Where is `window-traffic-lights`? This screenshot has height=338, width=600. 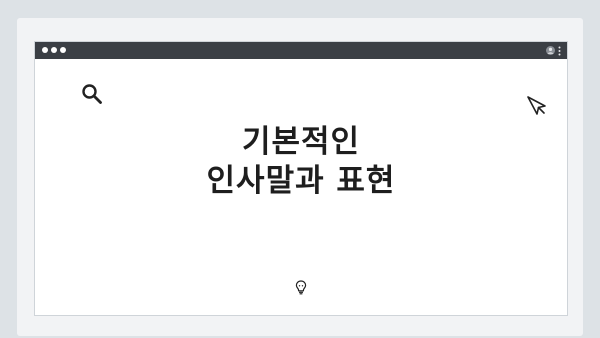 window-traffic-lights is located at coordinates (55, 50).